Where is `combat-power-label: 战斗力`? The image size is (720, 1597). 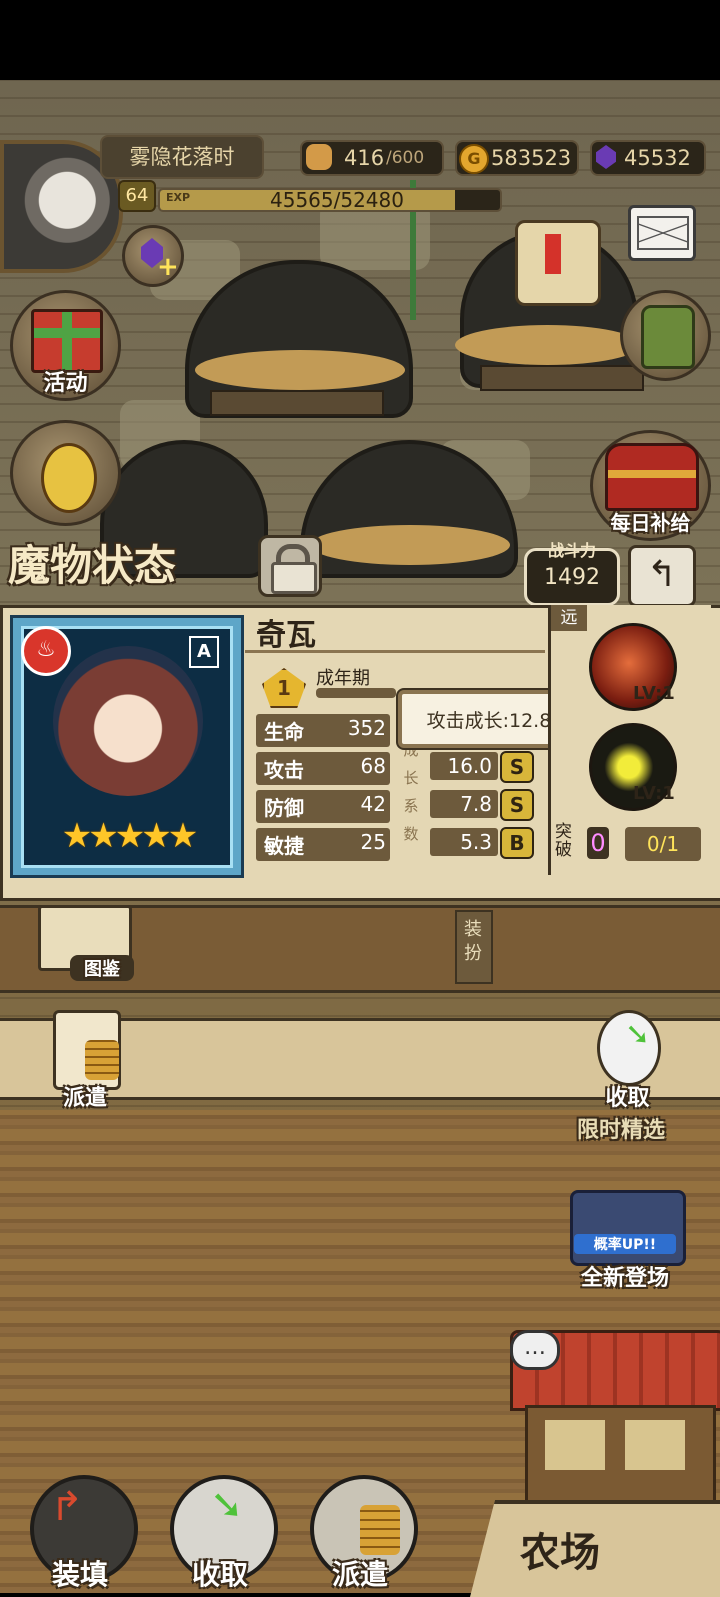
combat-power-label: 战斗力 is located at coordinates (571, 550).